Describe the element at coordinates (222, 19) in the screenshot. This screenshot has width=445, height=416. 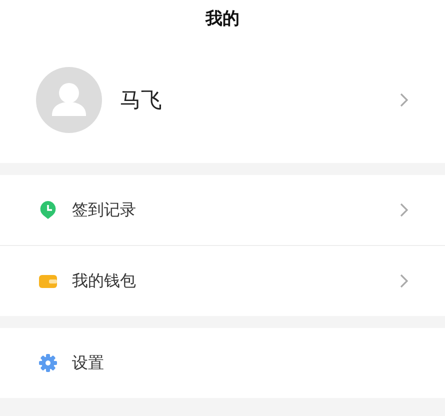
I see `page-title: 我的` at that location.